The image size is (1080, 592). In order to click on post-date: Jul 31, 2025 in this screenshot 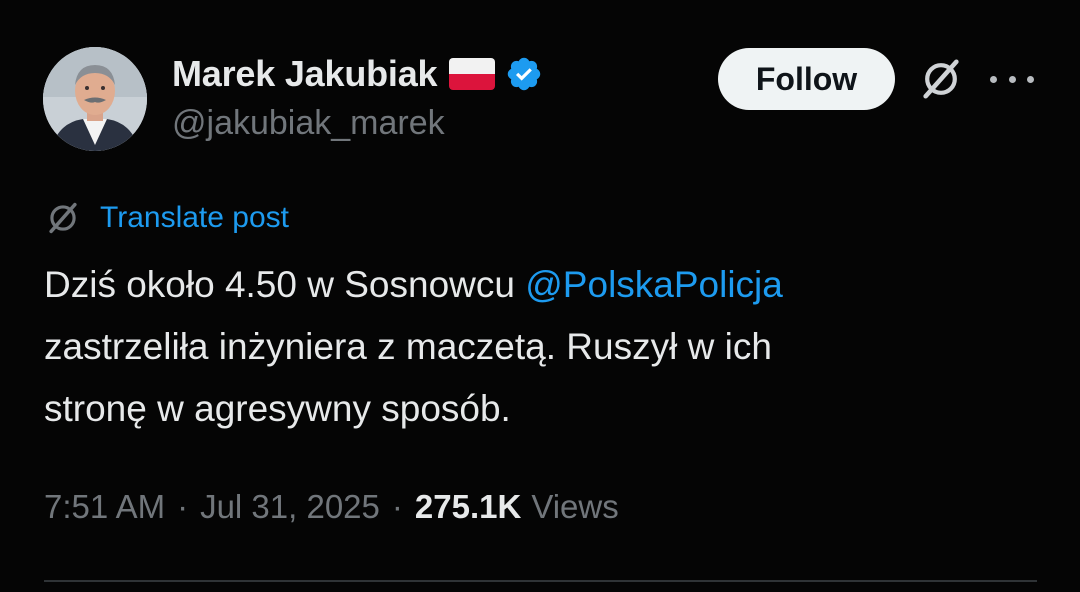, I will do `click(290, 507)`.